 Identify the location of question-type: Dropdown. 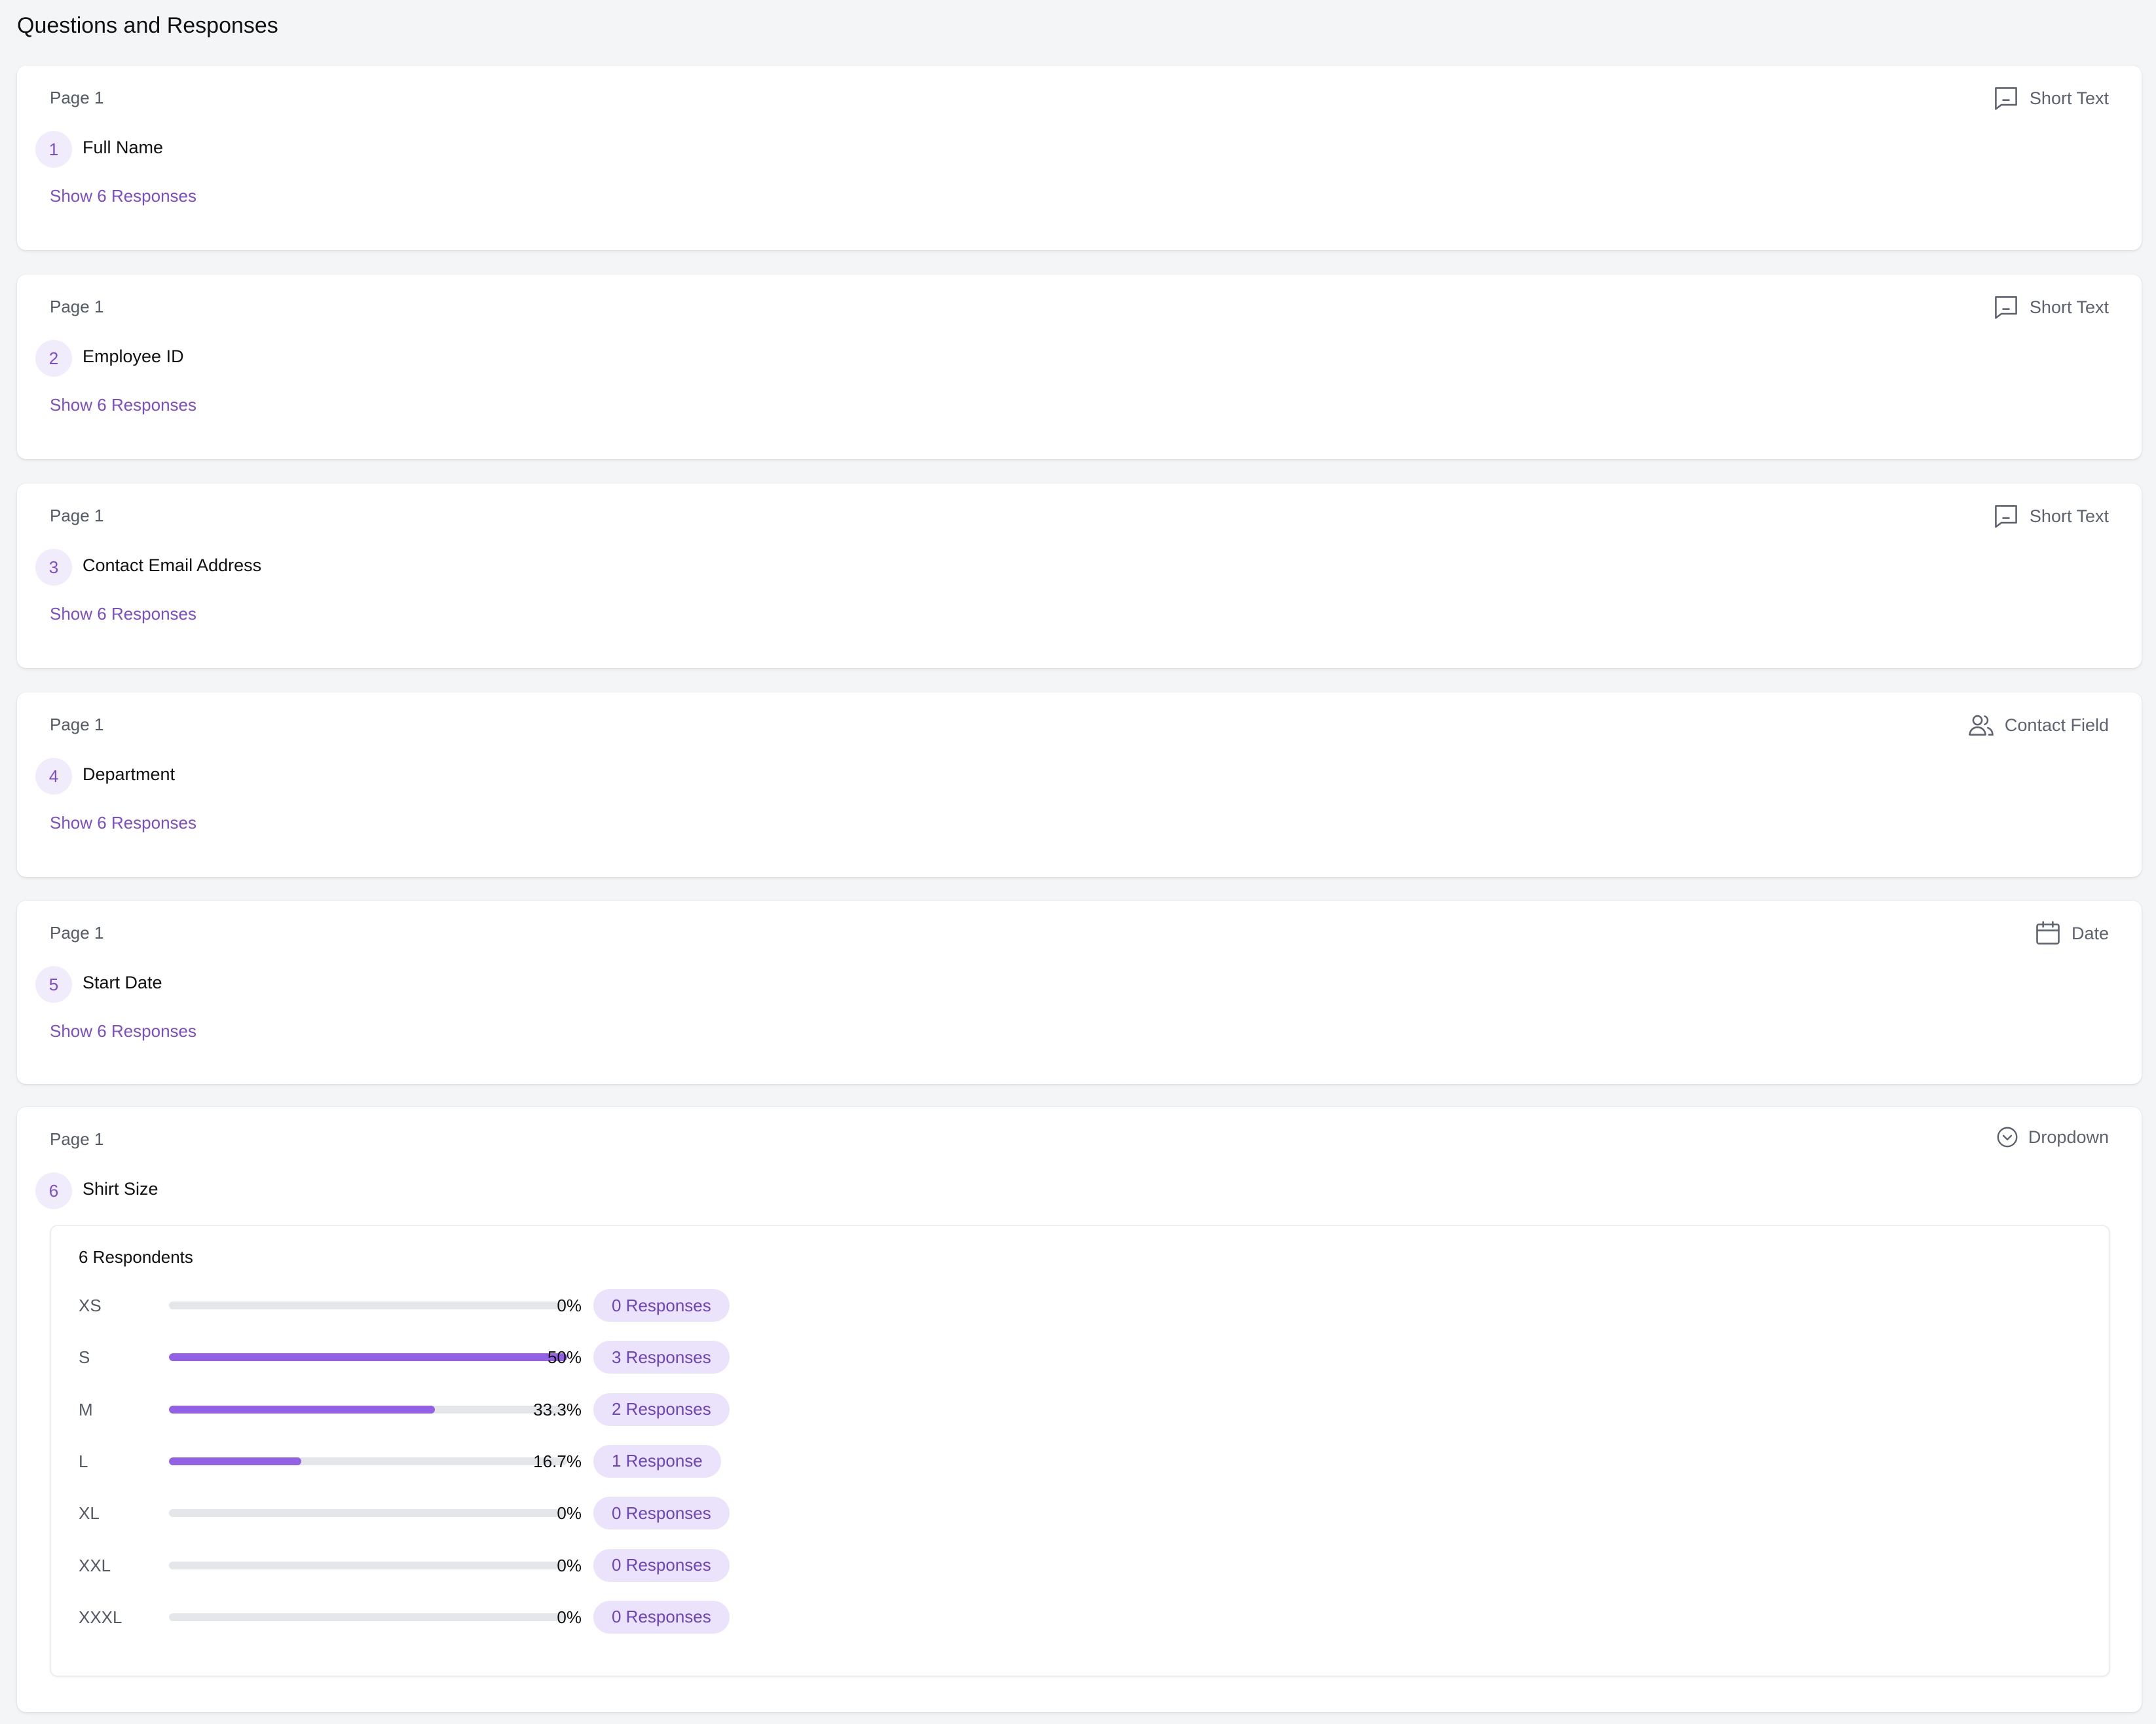
(2053, 1137).